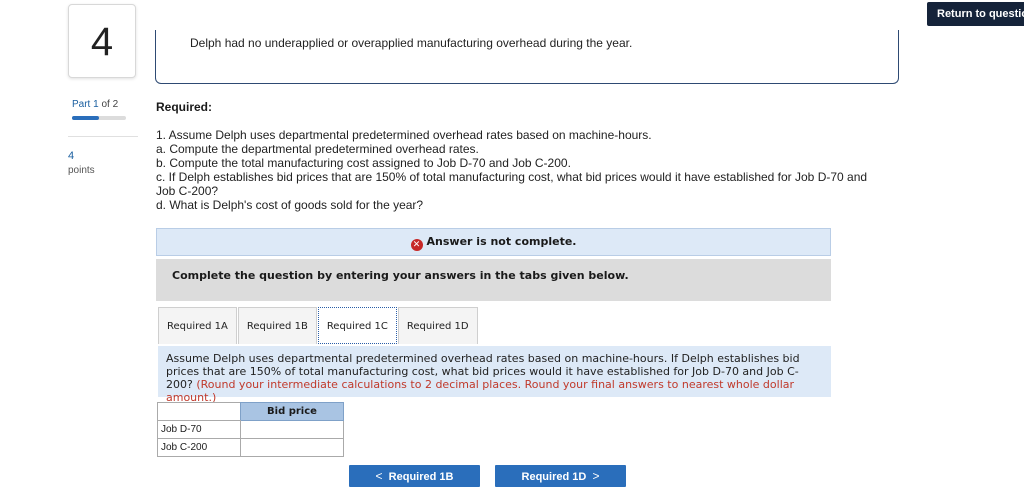 Image resolution: width=1024 pixels, height=490 pixels. Describe the element at coordinates (437, 325) in the screenshot. I see `tab-required-1d: Required 1D` at that location.